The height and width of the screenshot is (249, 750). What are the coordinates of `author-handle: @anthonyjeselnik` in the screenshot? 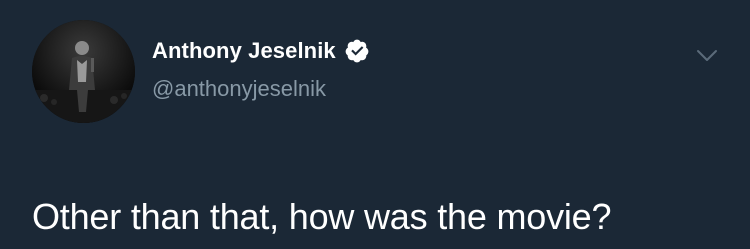 It's located at (239, 89).